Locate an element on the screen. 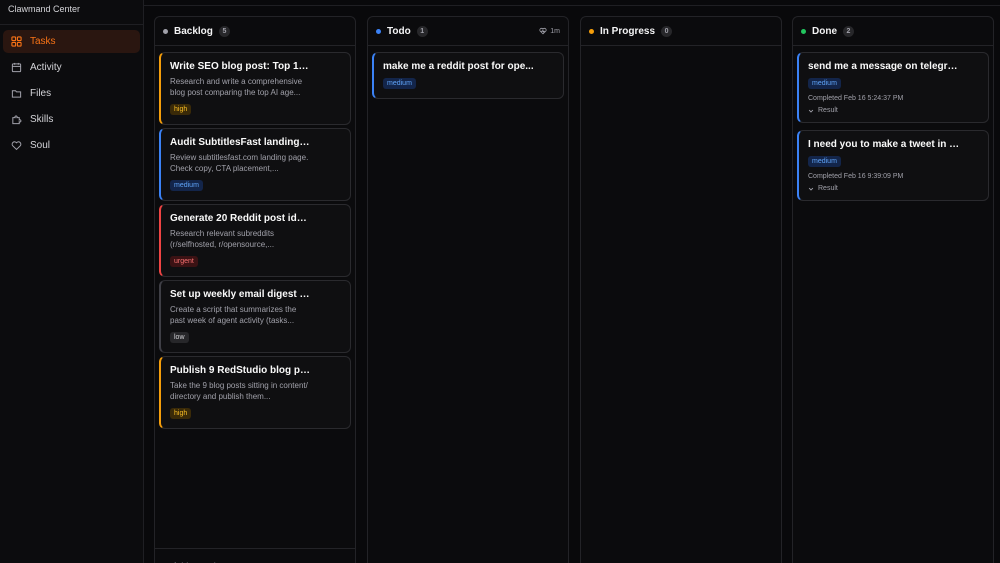 This screenshot has height=563, width=1000. completed-timestamp: Completed Feb 16 5:24:37 PM is located at coordinates (856, 98).